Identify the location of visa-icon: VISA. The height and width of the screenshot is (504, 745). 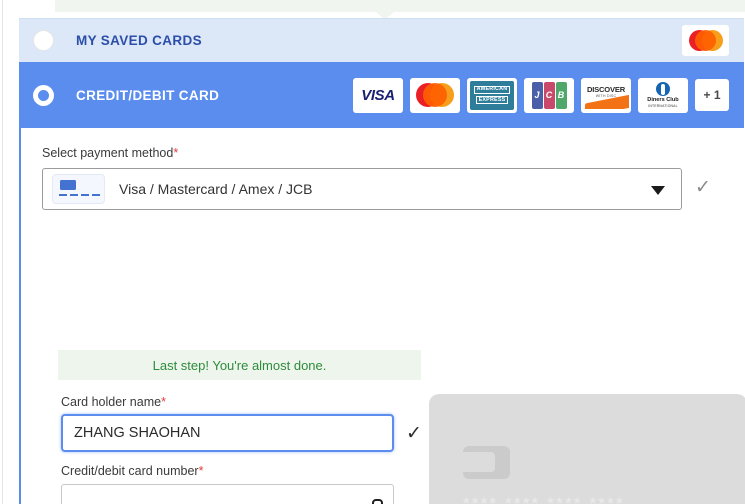
(378, 95).